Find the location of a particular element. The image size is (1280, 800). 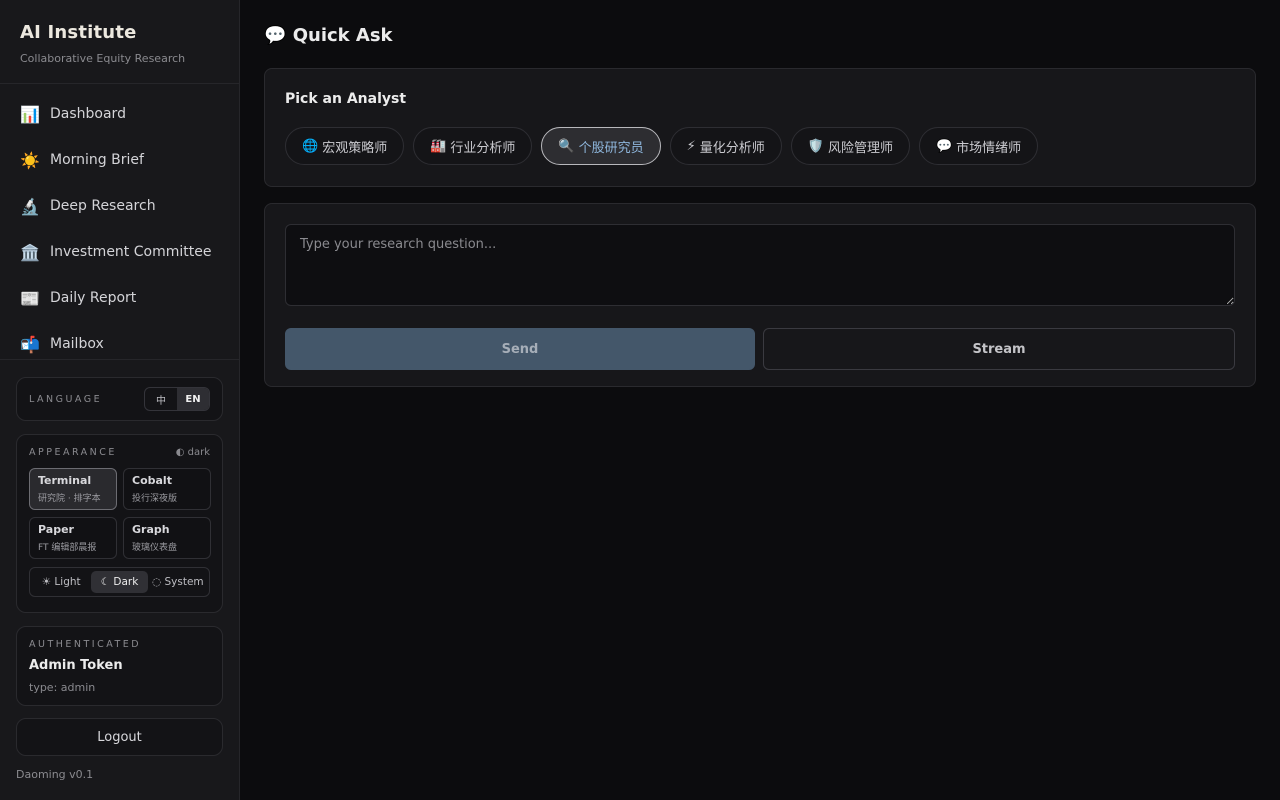

mailbox-icon: 📬 is located at coordinates (30, 344).